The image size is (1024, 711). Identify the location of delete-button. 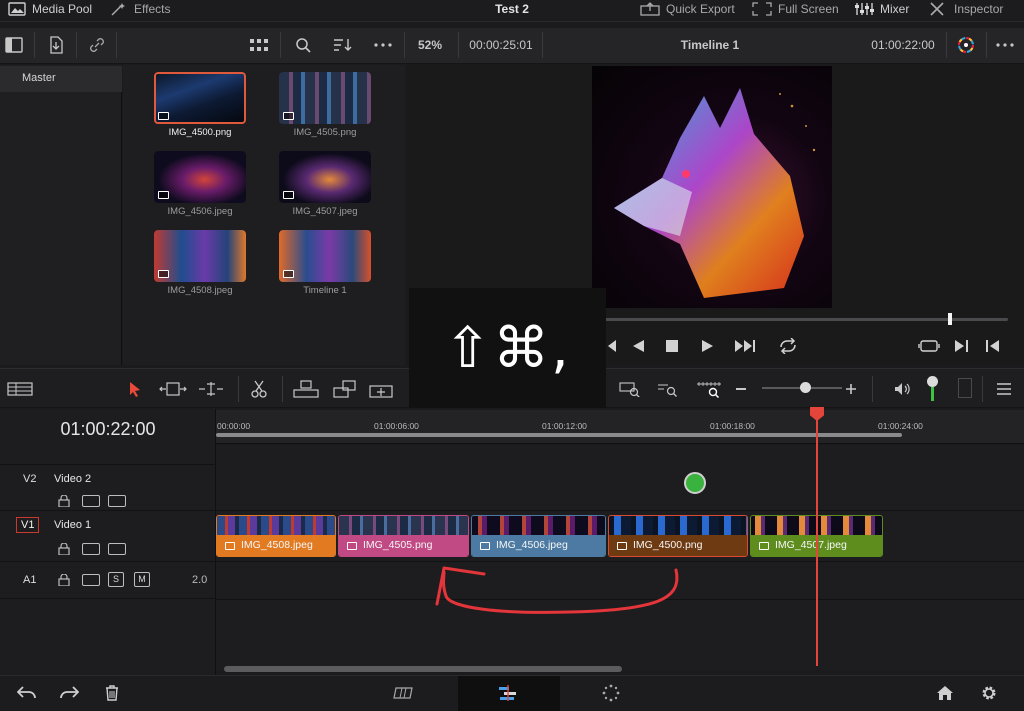
(112, 693).